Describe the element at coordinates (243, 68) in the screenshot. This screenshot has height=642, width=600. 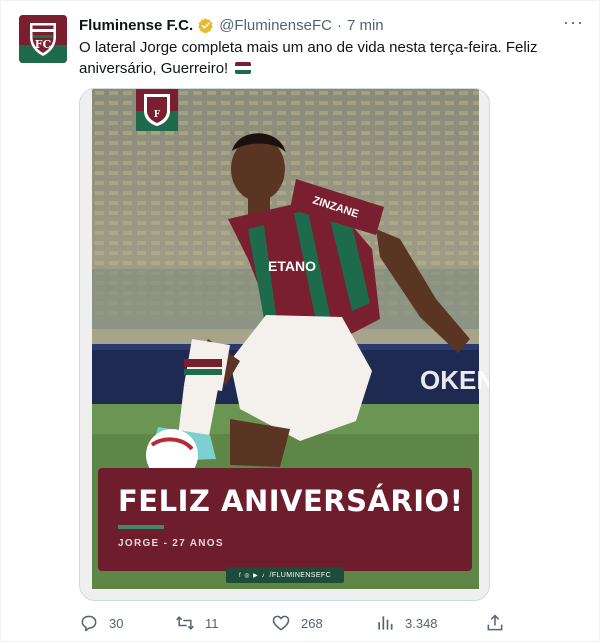
I see `flag-fluminense-icon` at that location.